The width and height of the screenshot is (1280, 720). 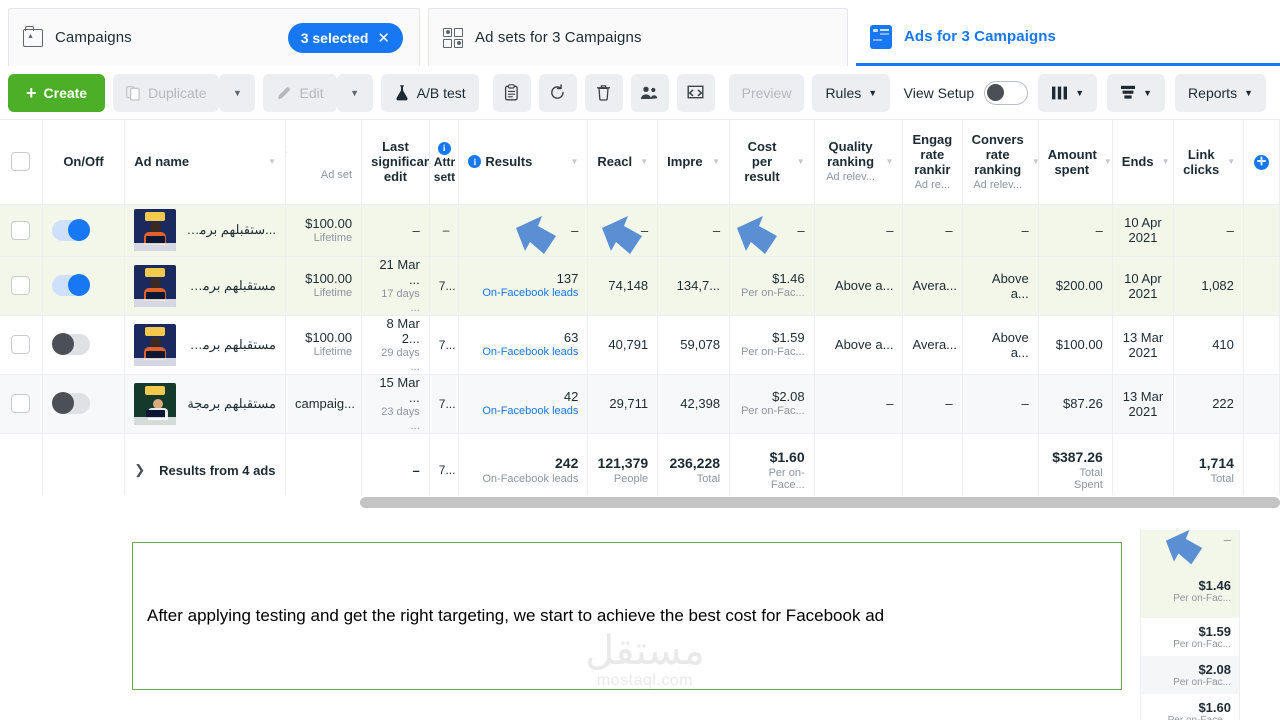 I want to click on totals-amount-spent-sub: Total Spent, so click(x=1088, y=479).